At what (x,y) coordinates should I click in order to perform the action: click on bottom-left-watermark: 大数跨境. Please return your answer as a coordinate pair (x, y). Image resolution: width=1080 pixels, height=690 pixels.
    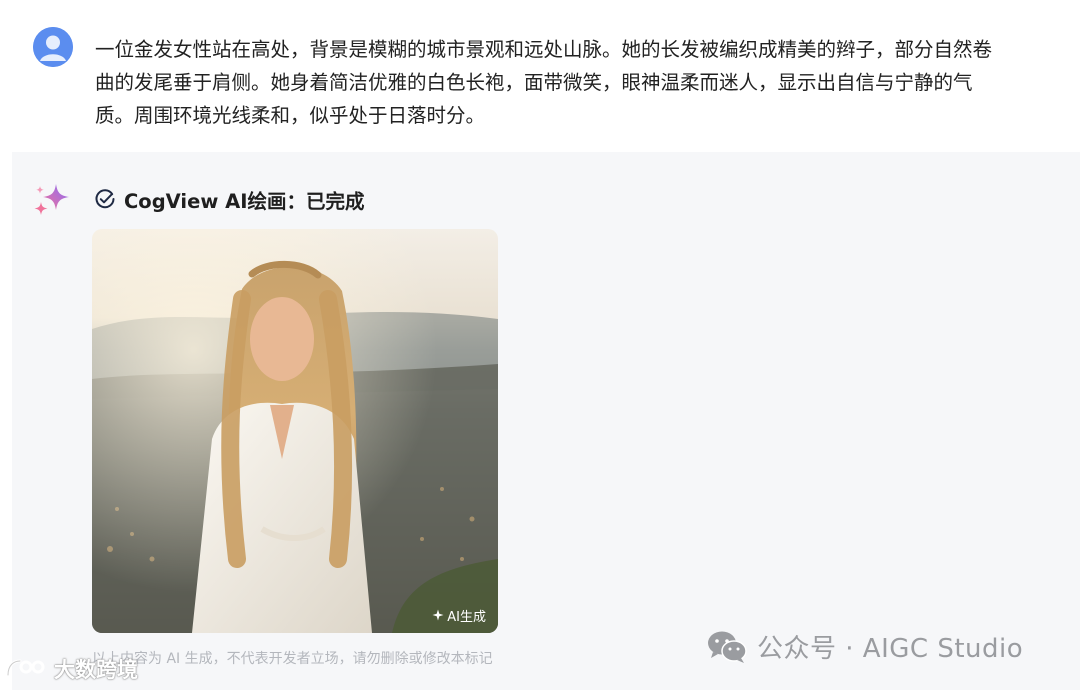
    Looking at the image, I should click on (71, 669).